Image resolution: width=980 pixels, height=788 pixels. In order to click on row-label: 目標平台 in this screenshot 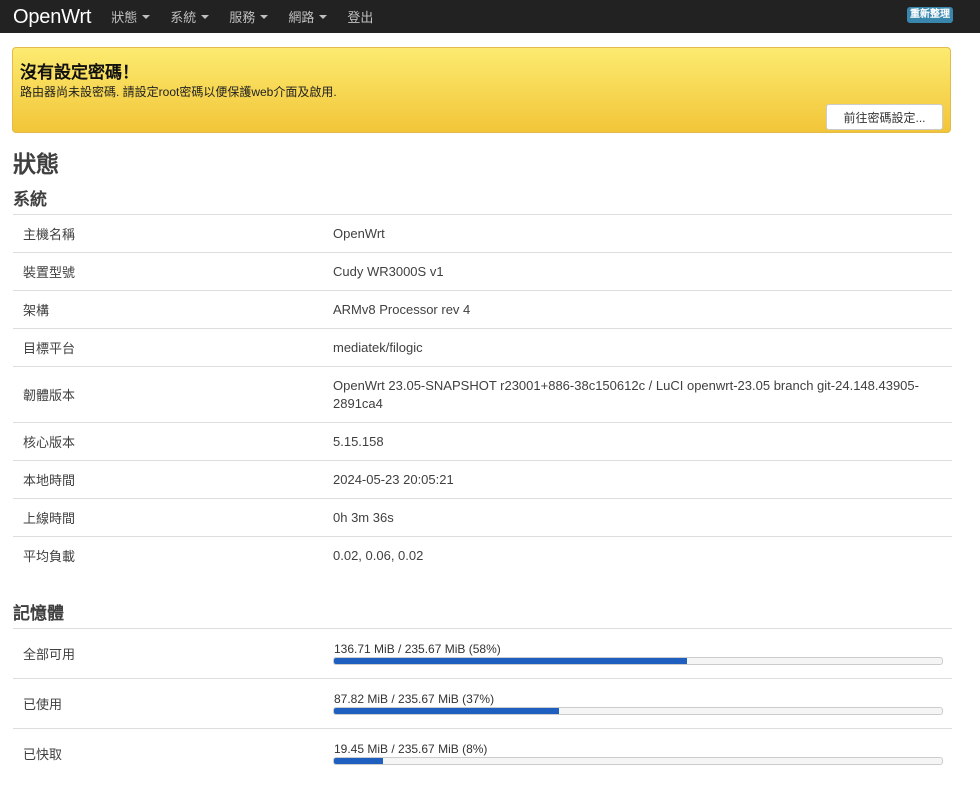, I will do `click(49, 348)`.